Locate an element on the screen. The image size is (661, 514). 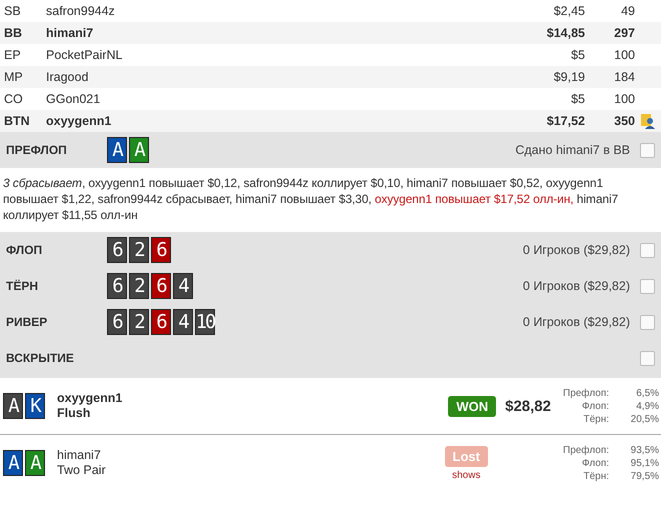
player-name: GGon021 is located at coordinates (74, 99).